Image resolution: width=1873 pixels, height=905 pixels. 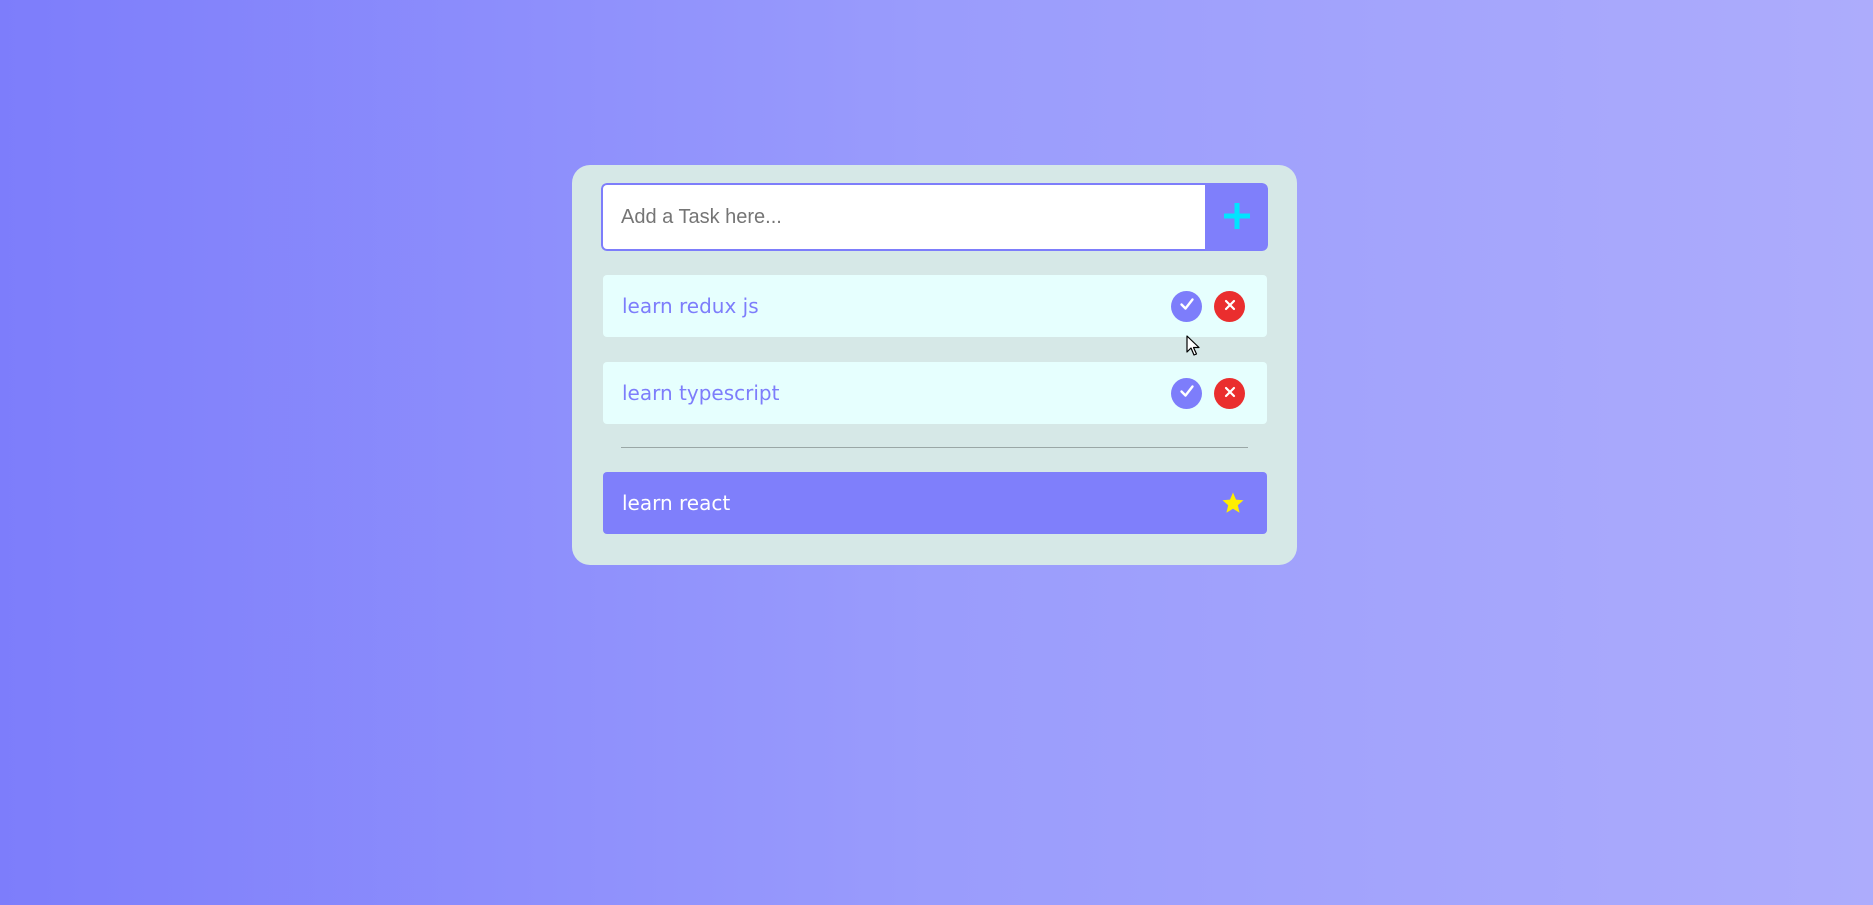 I want to click on task-input, so click(x=903, y=217).